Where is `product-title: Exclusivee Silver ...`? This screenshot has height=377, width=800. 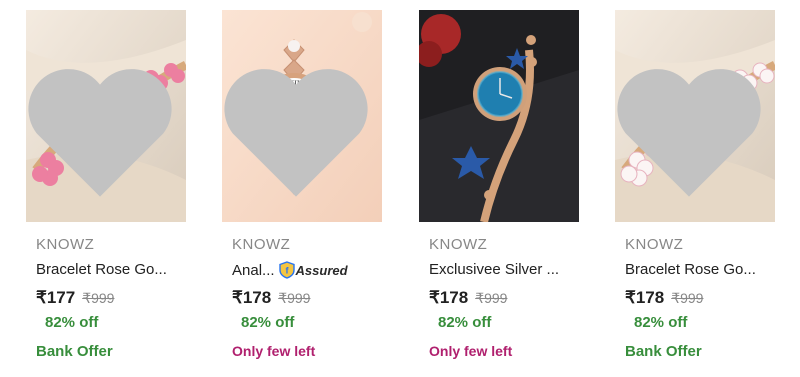
product-title: Exclusivee Silver ... is located at coordinates (494, 269).